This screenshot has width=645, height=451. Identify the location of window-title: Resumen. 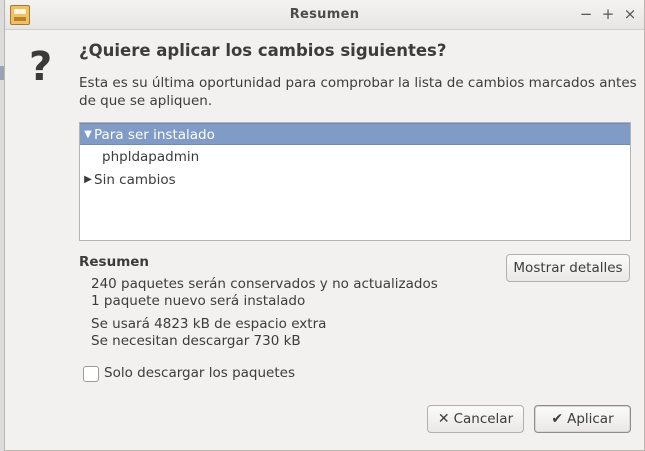
(324, 14).